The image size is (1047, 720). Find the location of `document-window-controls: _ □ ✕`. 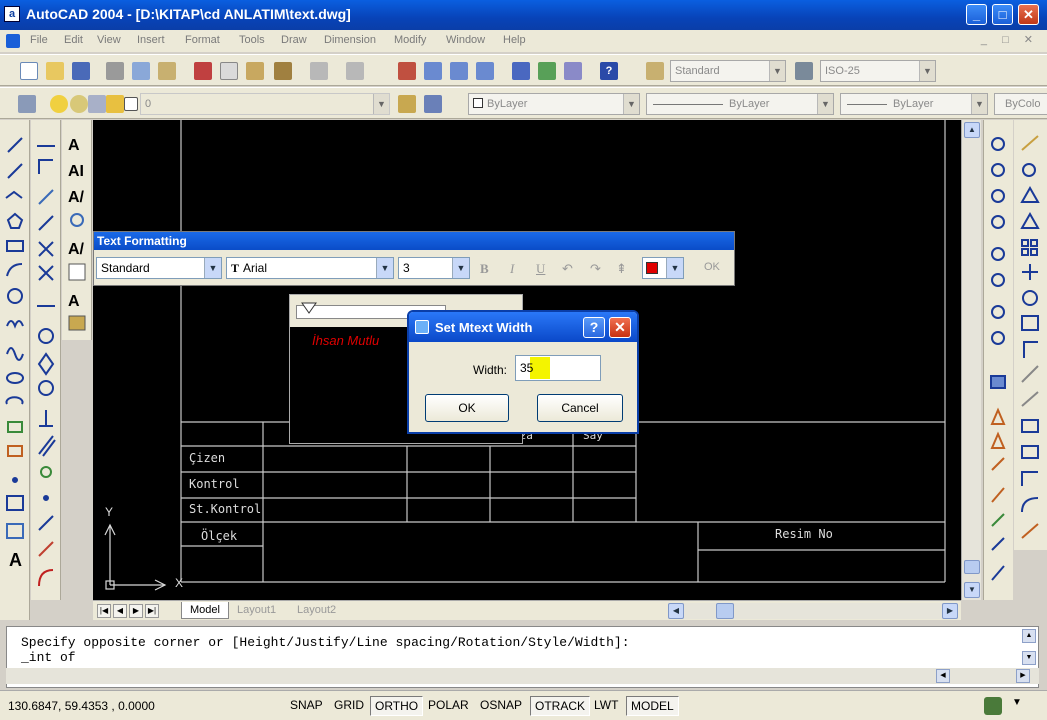

document-window-controls: _ □ ✕ is located at coordinates (1010, 39).